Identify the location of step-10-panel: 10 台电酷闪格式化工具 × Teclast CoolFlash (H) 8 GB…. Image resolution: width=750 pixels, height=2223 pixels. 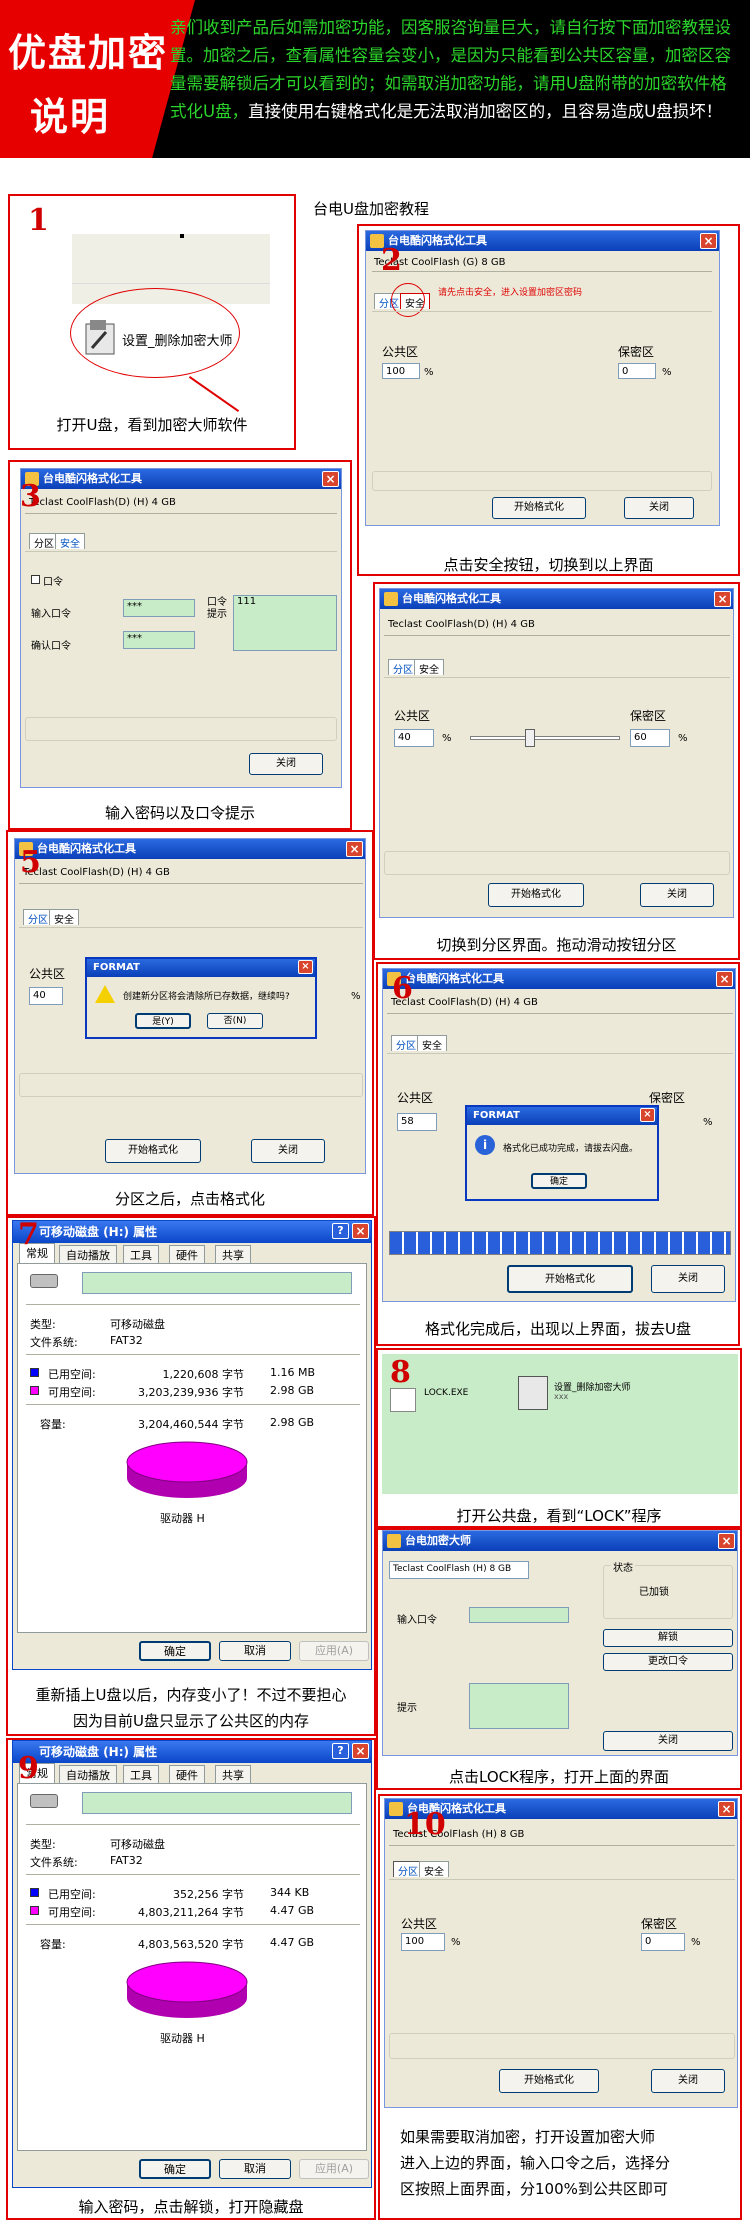
(560, 2007).